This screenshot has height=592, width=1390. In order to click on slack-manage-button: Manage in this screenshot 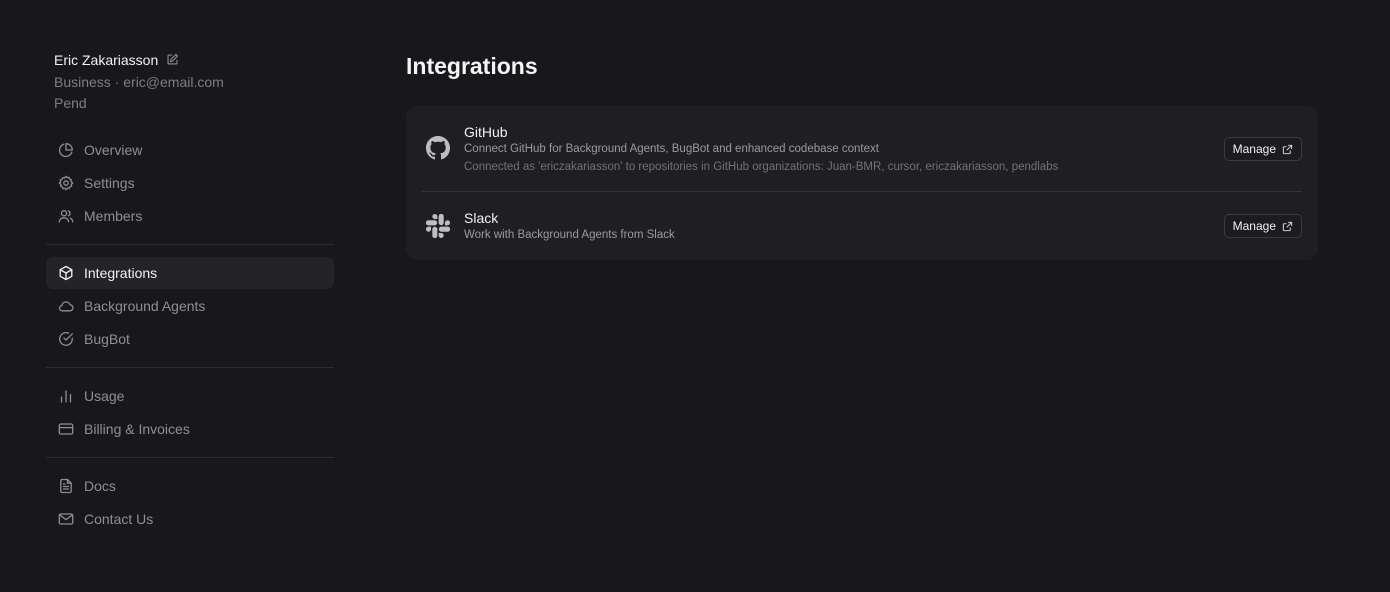, I will do `click(1262, 226)`.